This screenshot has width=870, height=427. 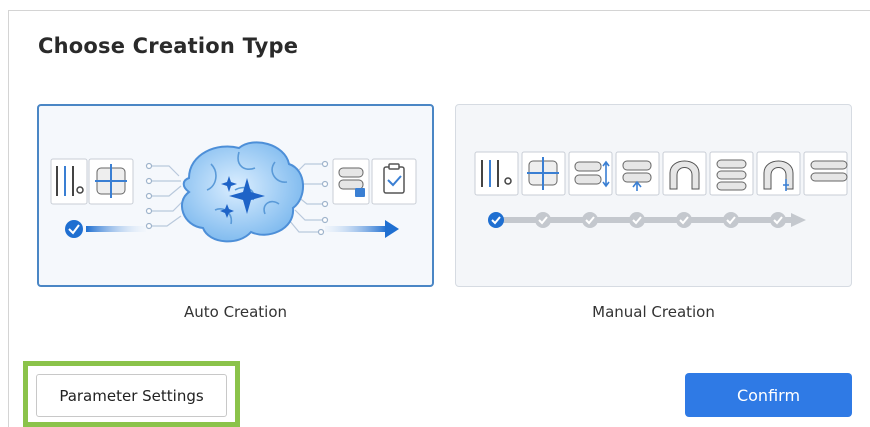 I want to click on arch-icon, so click(x=684, y=173).